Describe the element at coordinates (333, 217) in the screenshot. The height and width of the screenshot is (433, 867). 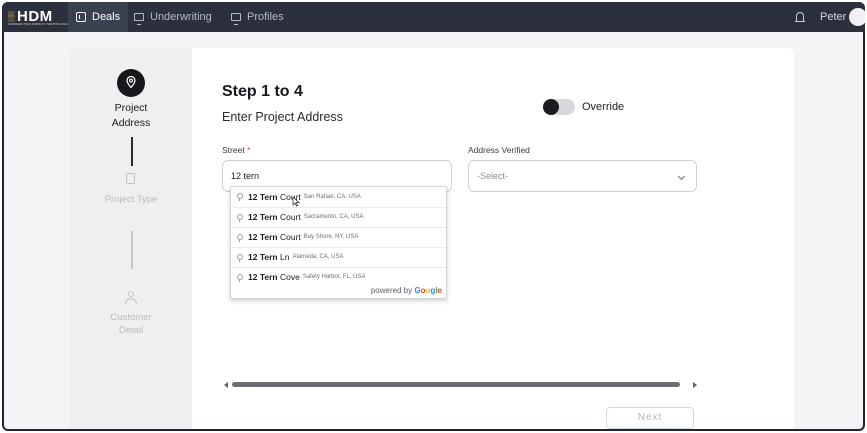
I see `suggestion-secondary: Sacramento, CA, USA` at that location.